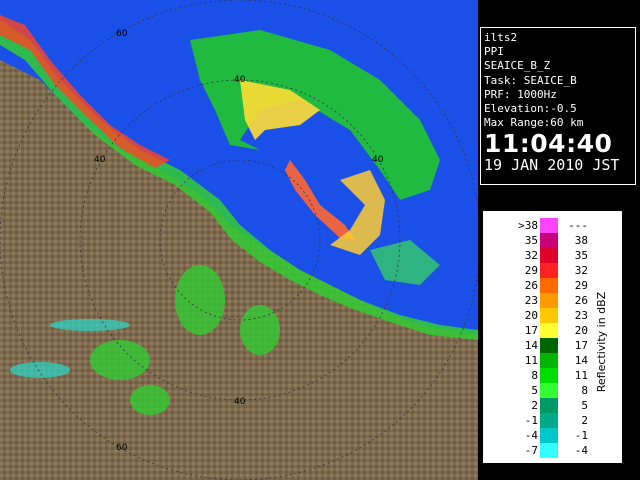 The width and height of the screenshot is (640, 480). Describe the element at coordinates (534, 405) in the screenshot. I see `legend-lower-bound: 2` at that location.